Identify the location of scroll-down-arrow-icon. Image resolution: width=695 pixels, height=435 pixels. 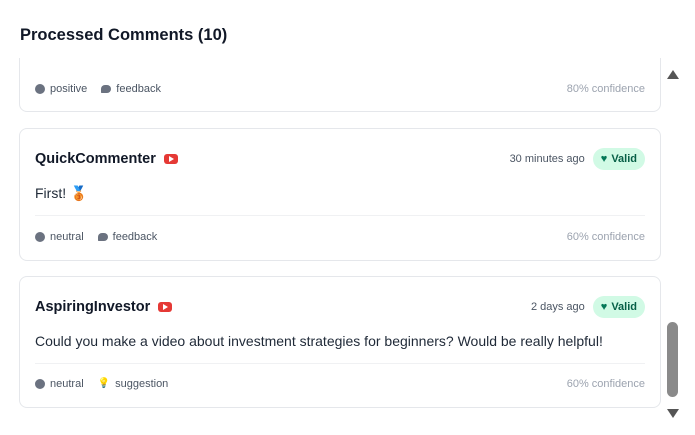
(673, 413).